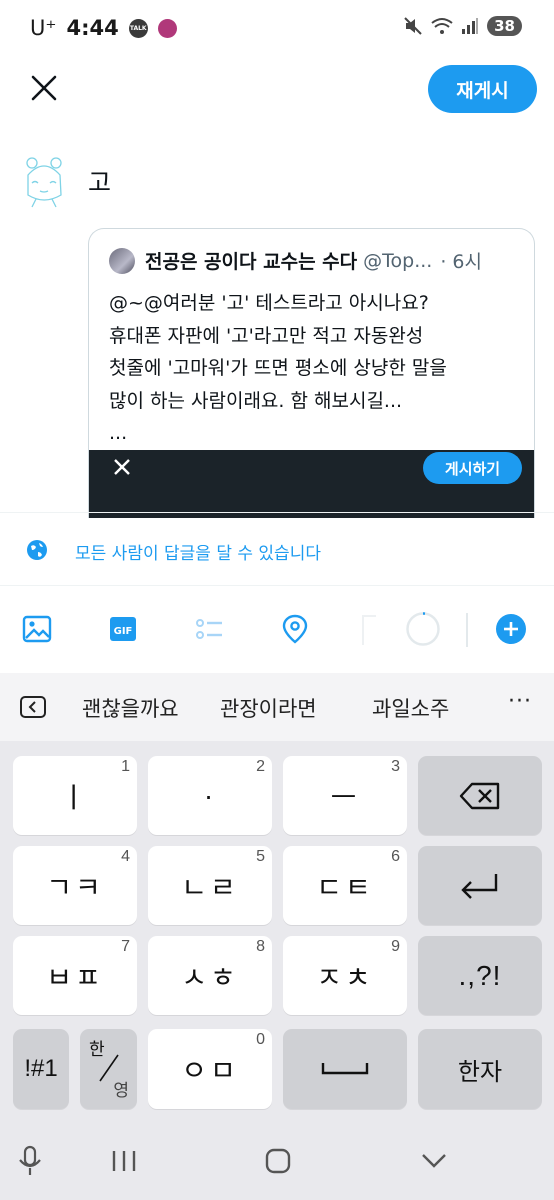 The height and width of the screenshot is (1200, 554). I want to click on progress-ring-icon, so click(423, 629).